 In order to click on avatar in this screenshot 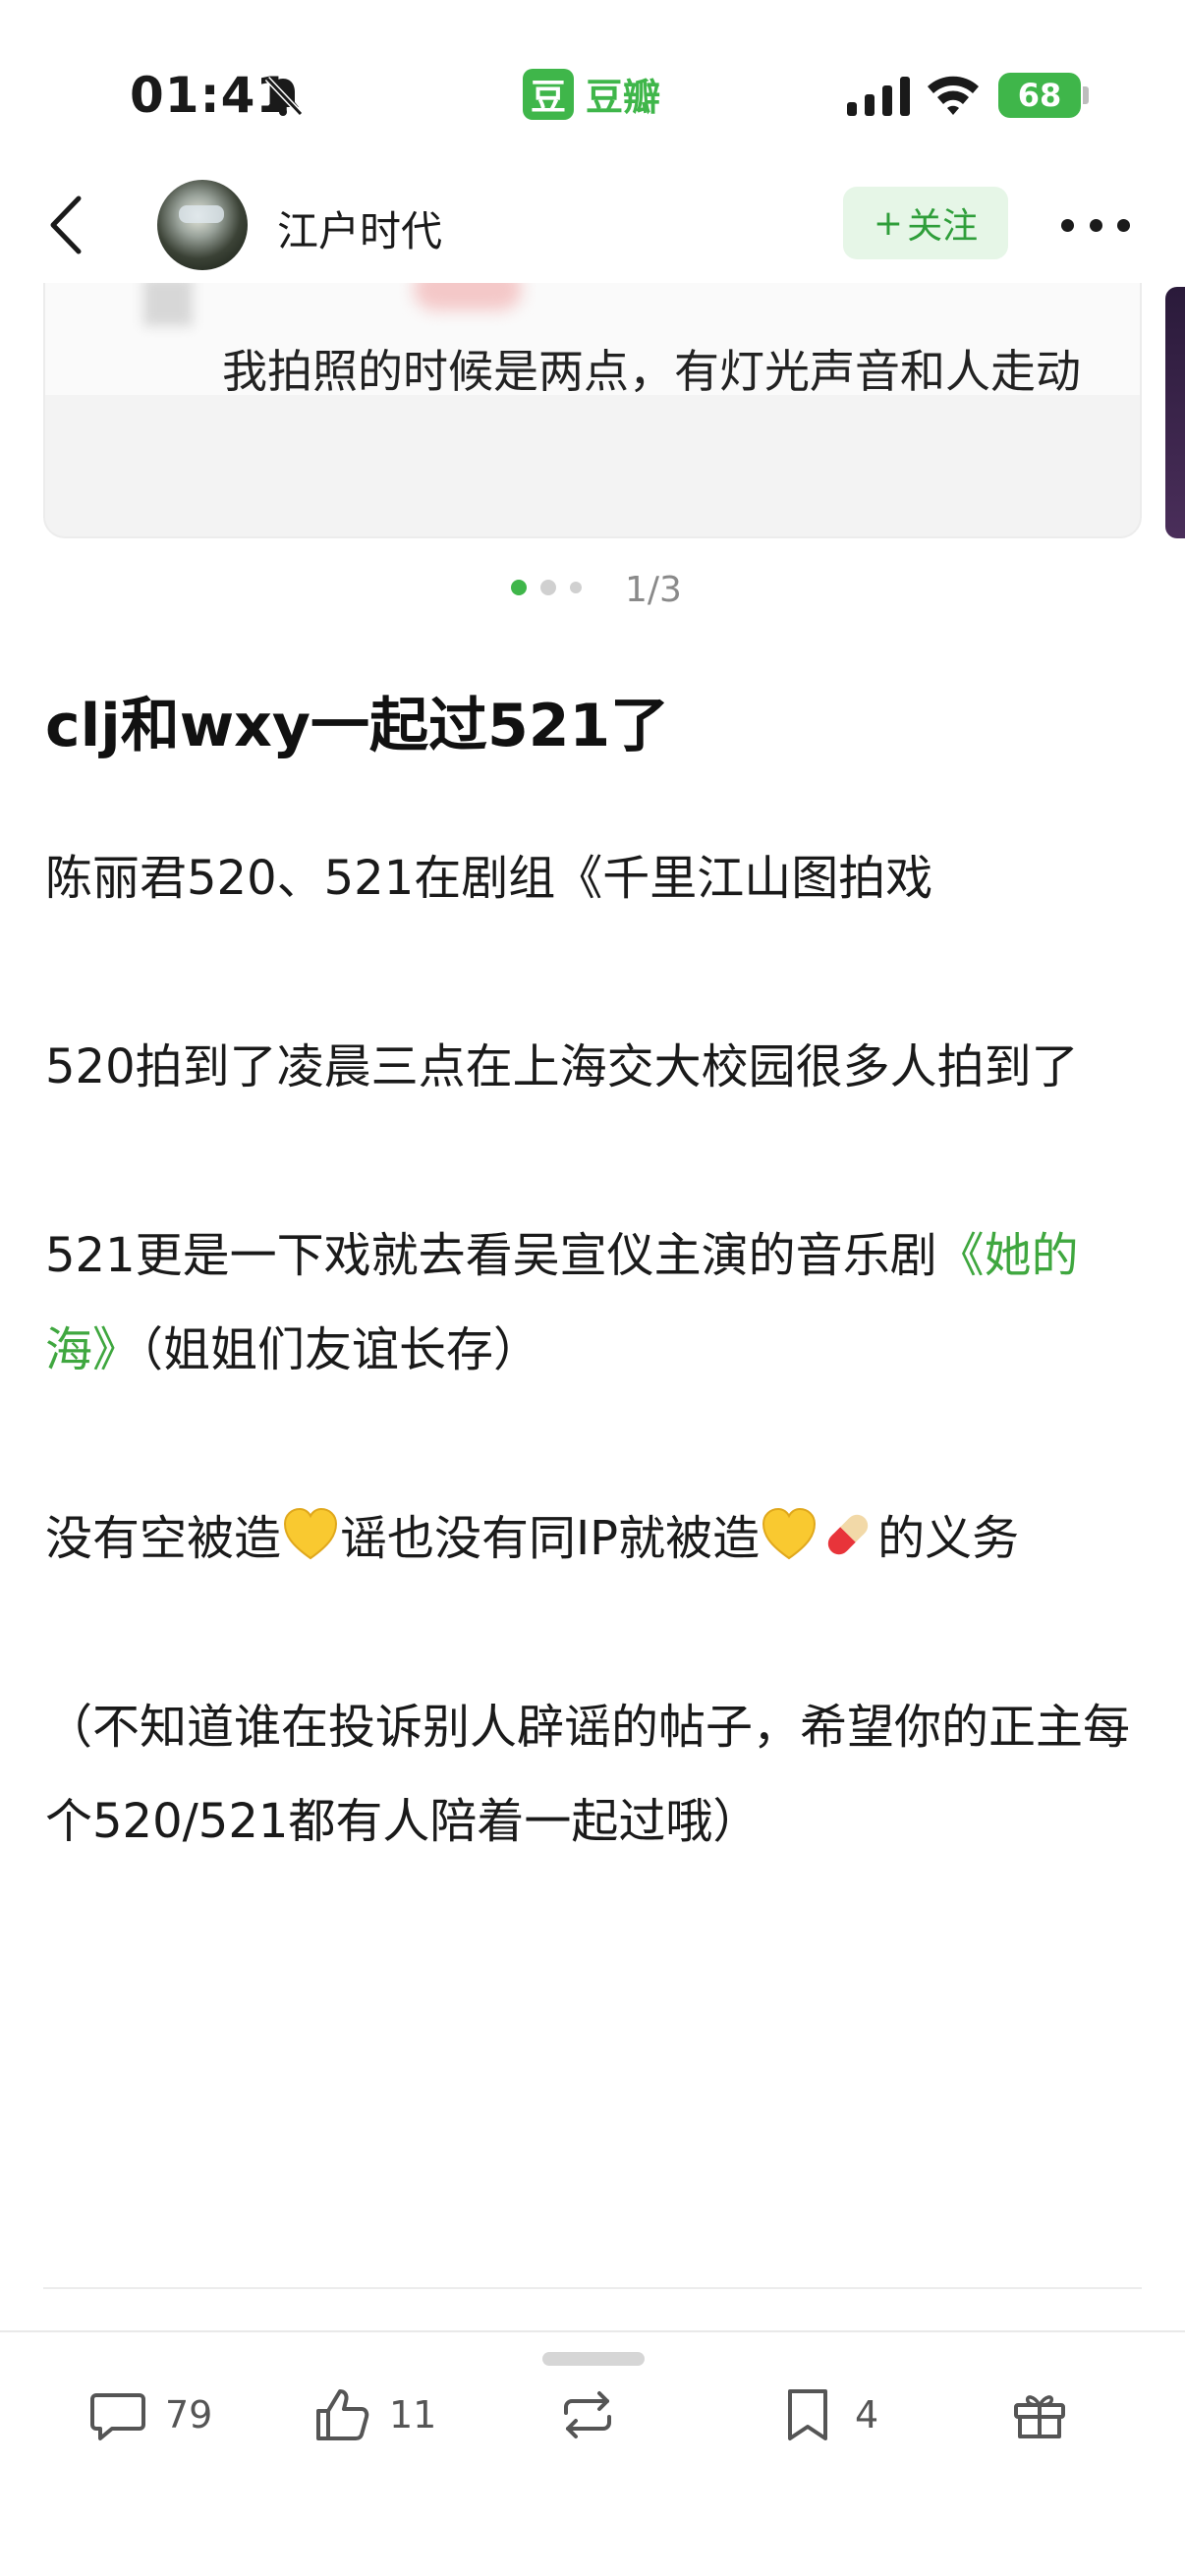, I will do `click(202, 225)`.